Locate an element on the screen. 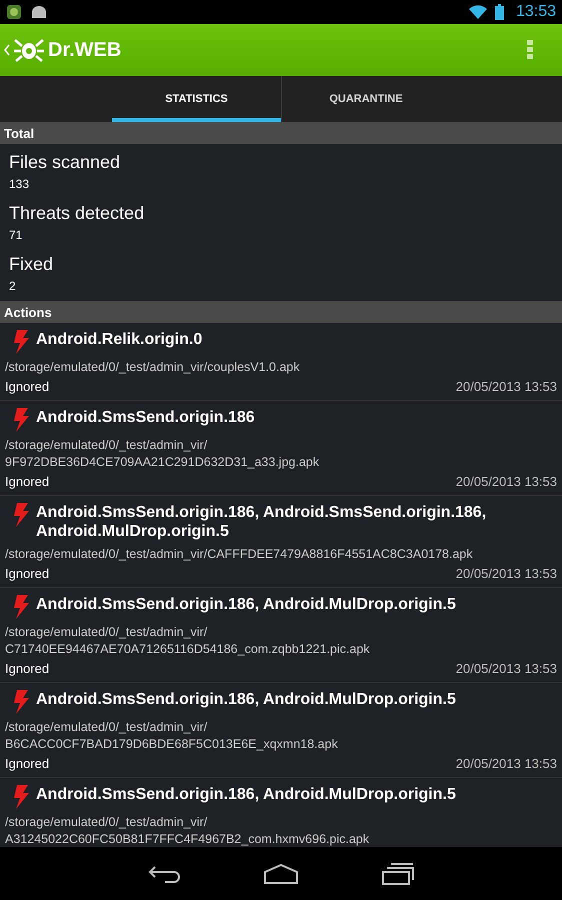  action-item: Android.SmsSend.origin.186, Android.MulDrop.origin.5 /storage/emulated/0/_test/admin_vir/ B6CACC0CF7BAD179D6BDE68F5C013E6E_xqxmn18.apk Ignored 20/05/2013 13:53 is located at coordinates (281, 730).